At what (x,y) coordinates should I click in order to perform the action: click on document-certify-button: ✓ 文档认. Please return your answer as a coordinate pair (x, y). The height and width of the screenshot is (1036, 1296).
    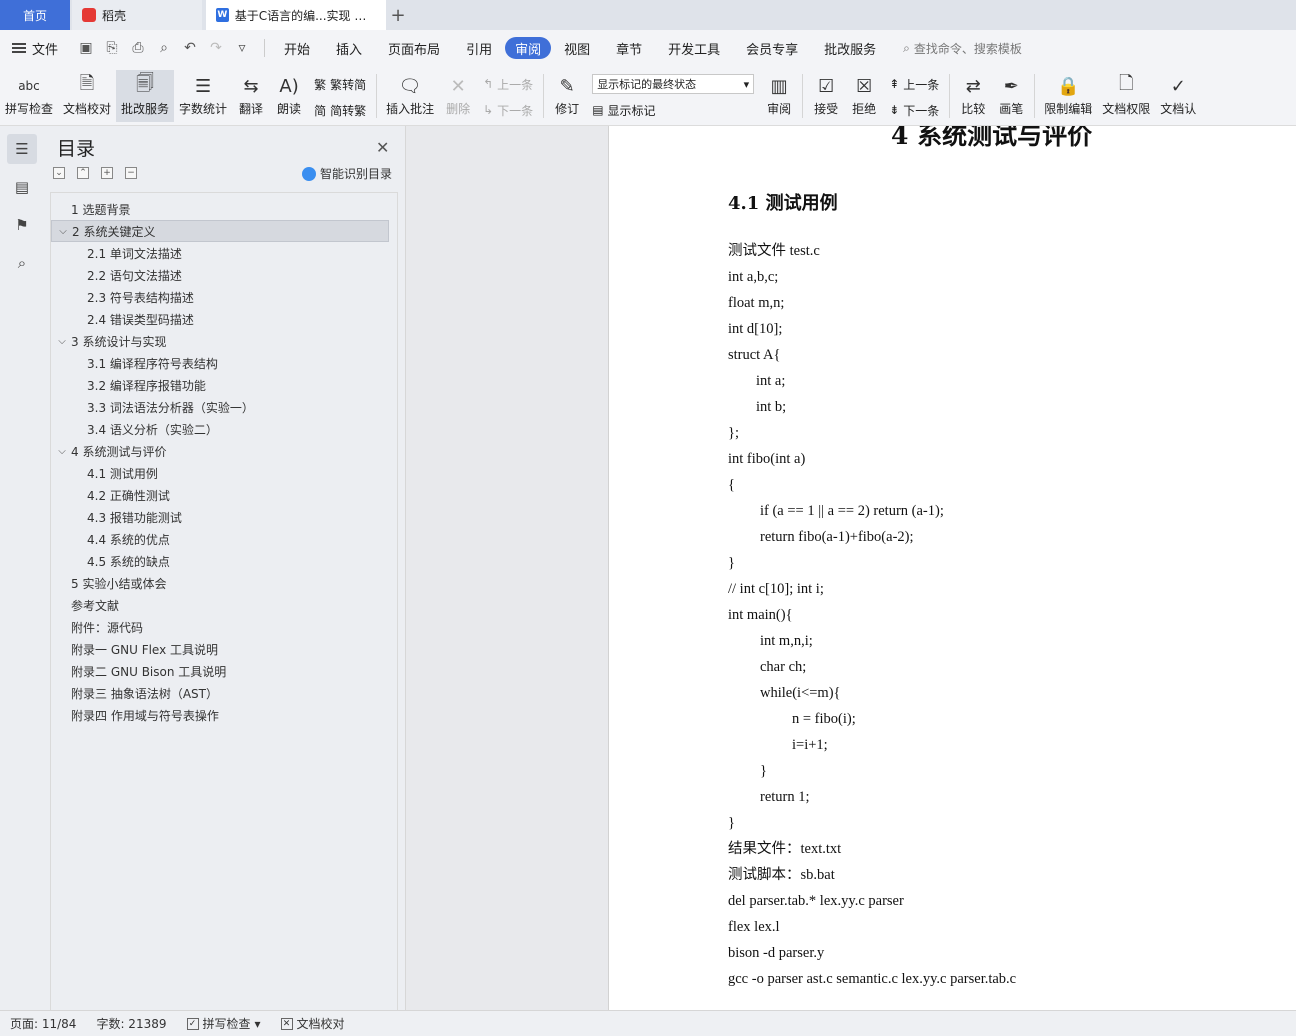
    Looking at the image, I should click on (1178, 96).